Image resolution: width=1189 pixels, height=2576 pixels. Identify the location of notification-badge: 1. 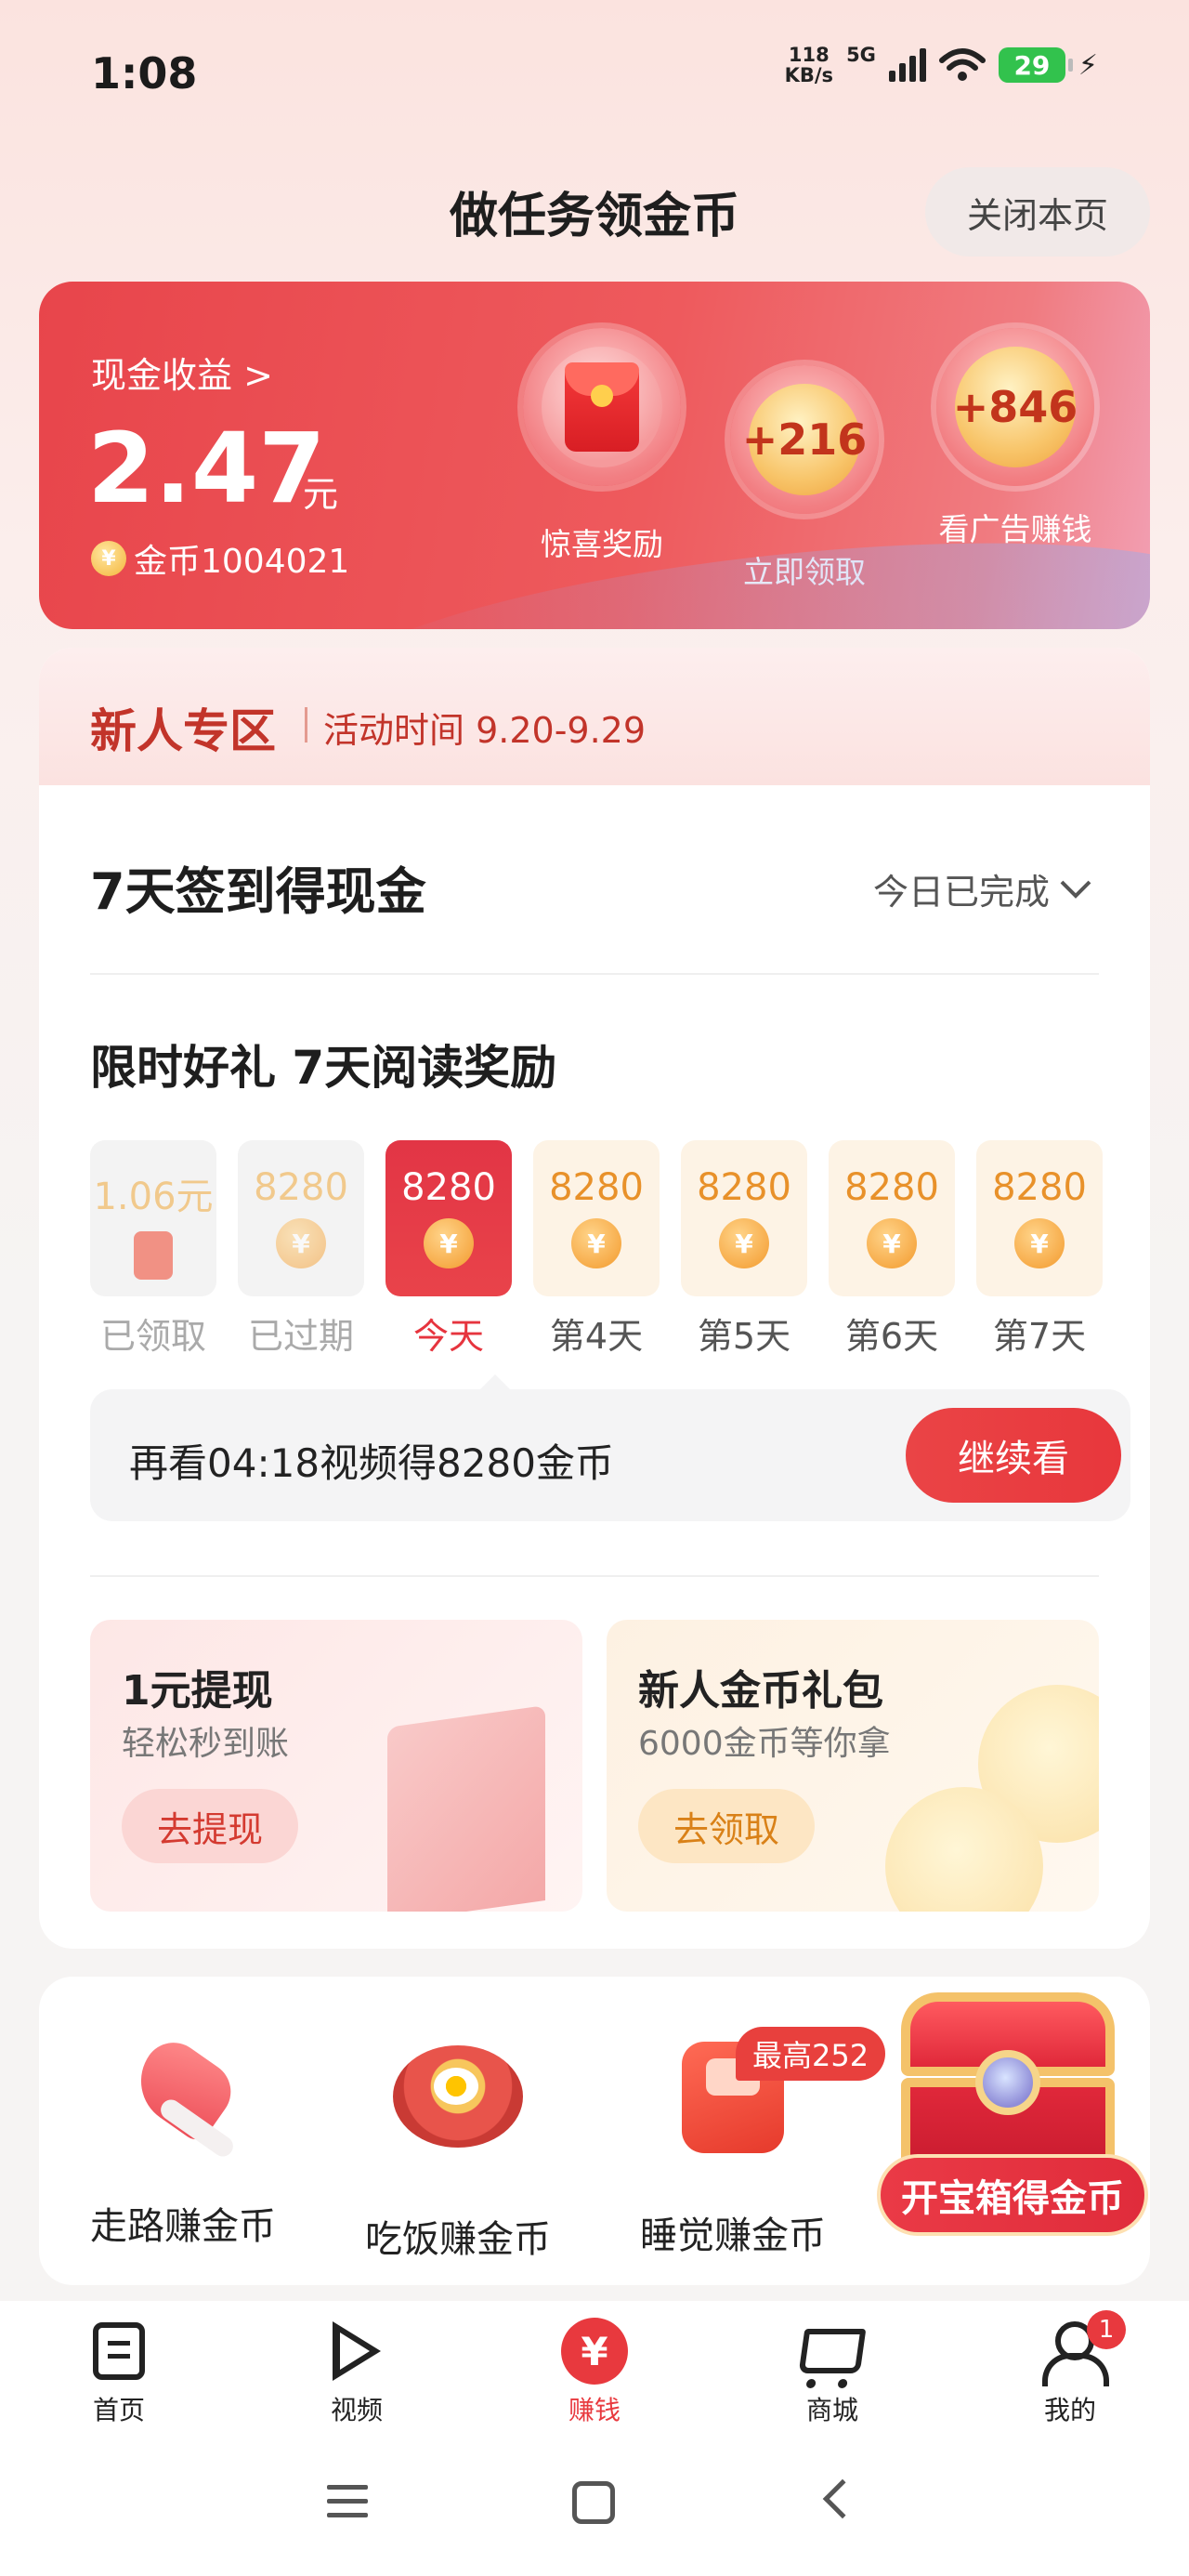
(1106, 2329).